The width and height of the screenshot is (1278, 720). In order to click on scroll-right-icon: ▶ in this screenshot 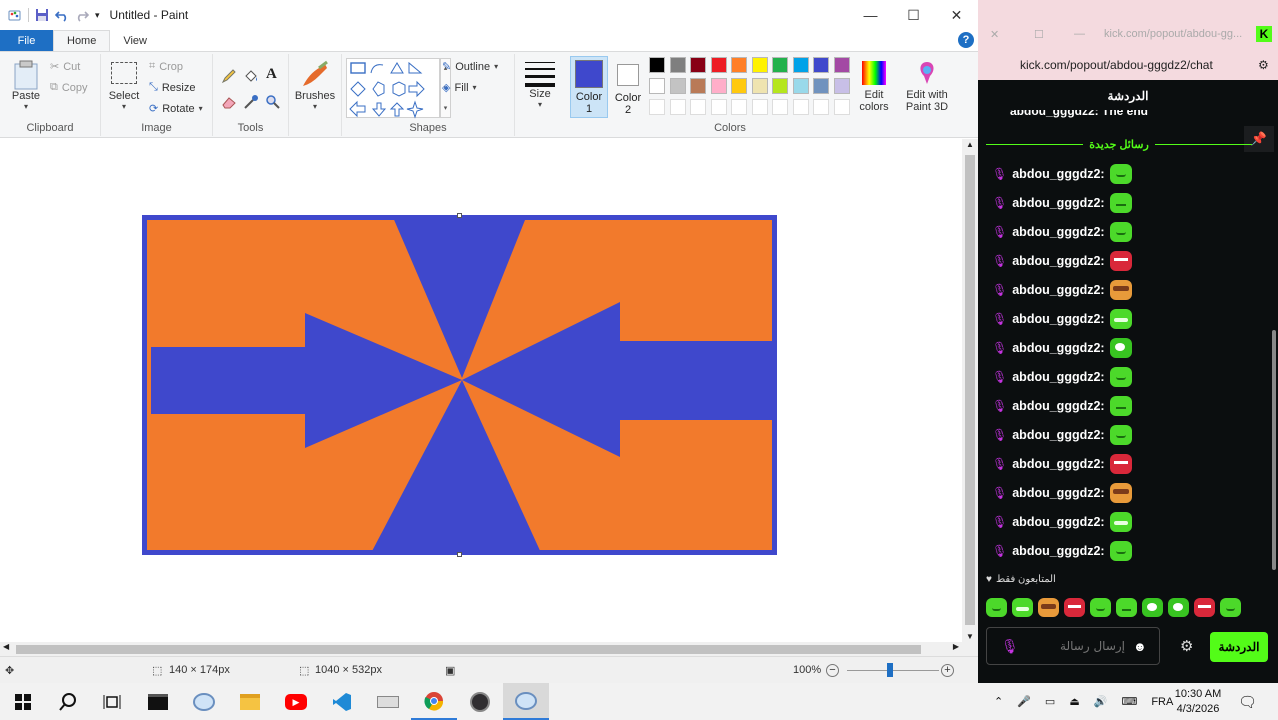, I will do `click(956, 646)`.